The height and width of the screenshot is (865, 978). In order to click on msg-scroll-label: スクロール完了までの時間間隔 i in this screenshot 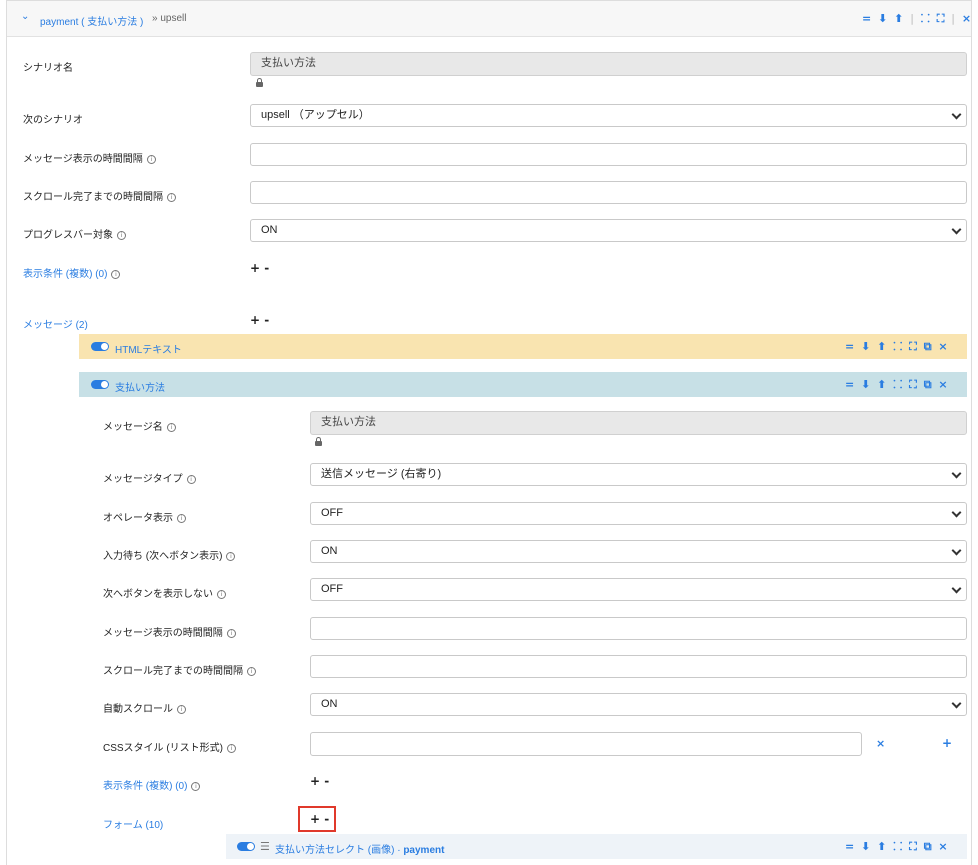, I will do `click(179, 669)`.